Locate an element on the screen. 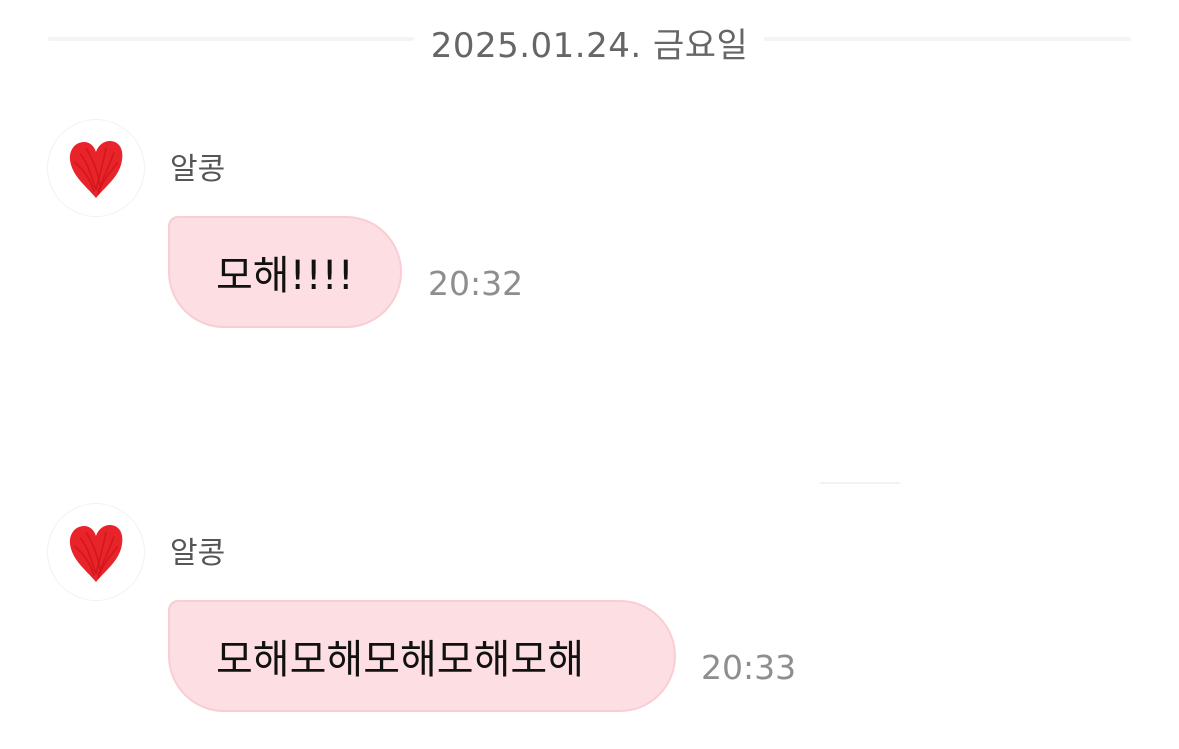  date-label: 2025.01.24. 금요일 is located at coordinates (589, 46).